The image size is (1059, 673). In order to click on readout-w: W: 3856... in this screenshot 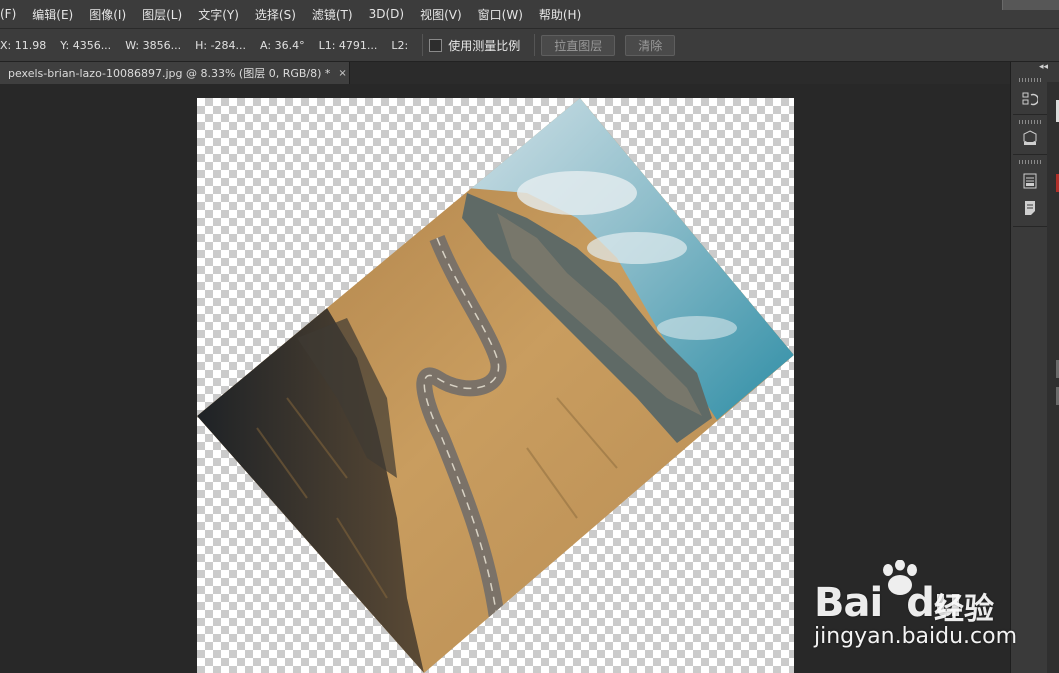, I will do `click(153, 45)`.